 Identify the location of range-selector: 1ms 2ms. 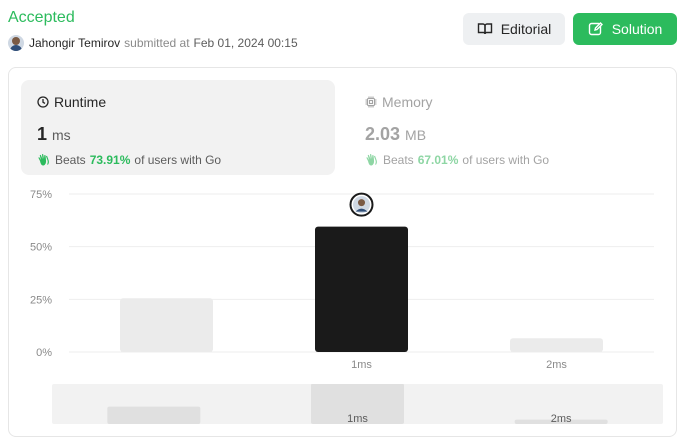
(357, 404).